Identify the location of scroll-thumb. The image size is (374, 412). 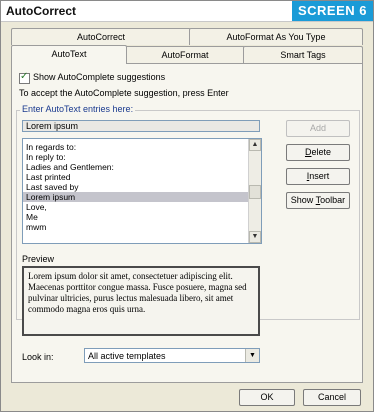
(255, 192).